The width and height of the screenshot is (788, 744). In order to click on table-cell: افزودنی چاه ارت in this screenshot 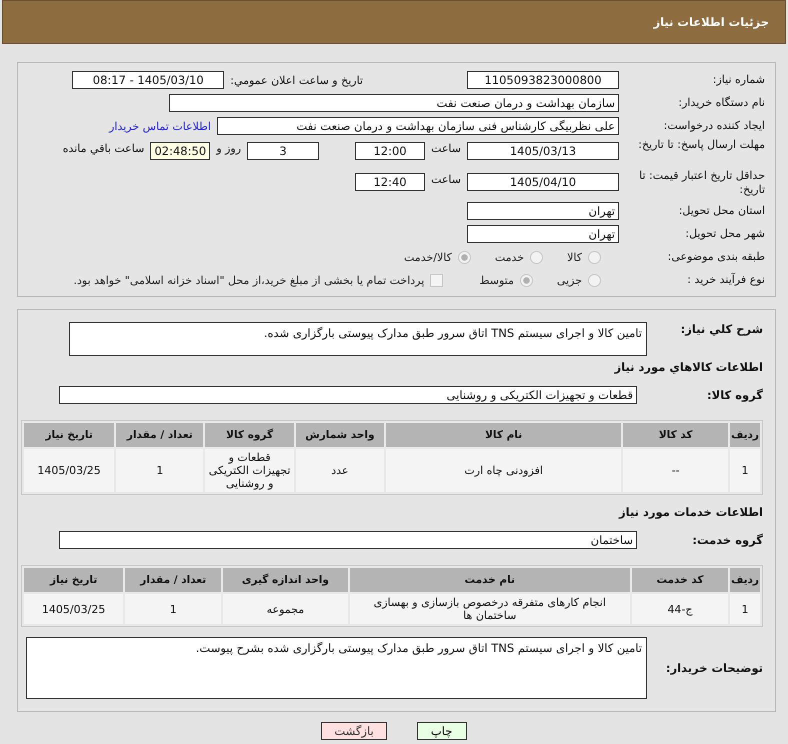, I will do `click(504, 470)`.